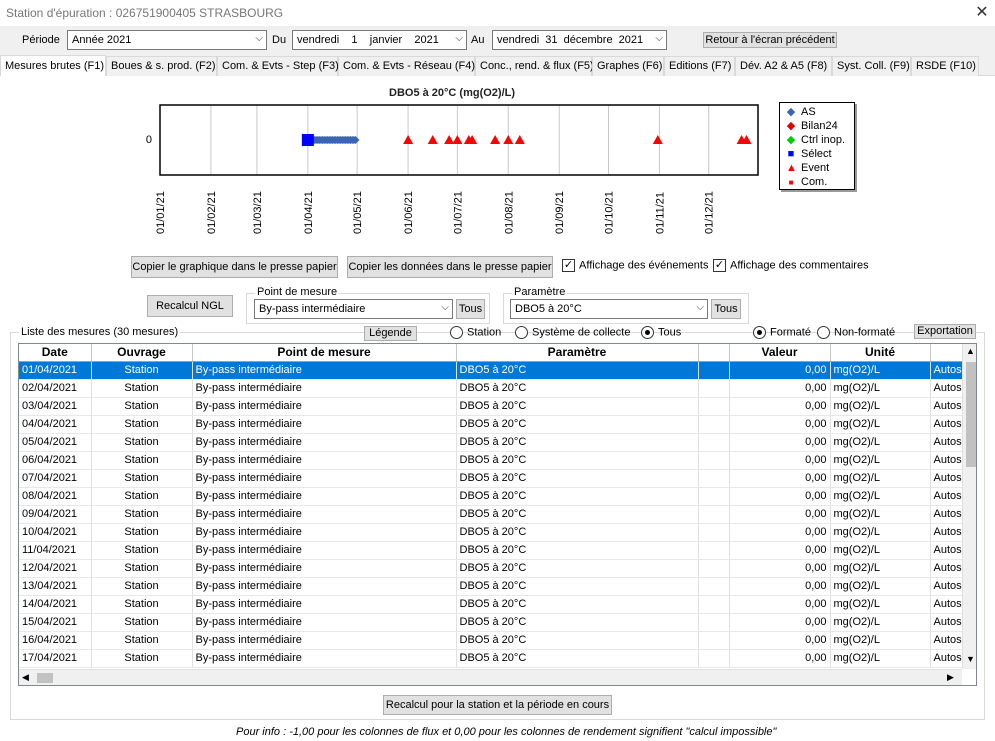 The image size is (995, 741). I want to click on tab-mesures-brutes: Mesures brutes (F1), so click(53, 65).